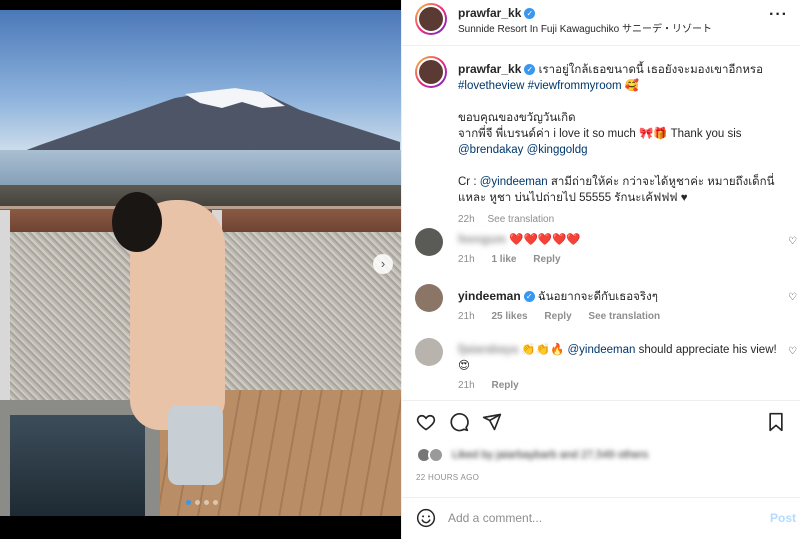 Image resolution: width=800 pixels, height=539 pixels. I want to click on post-actions, so click(601, 420).